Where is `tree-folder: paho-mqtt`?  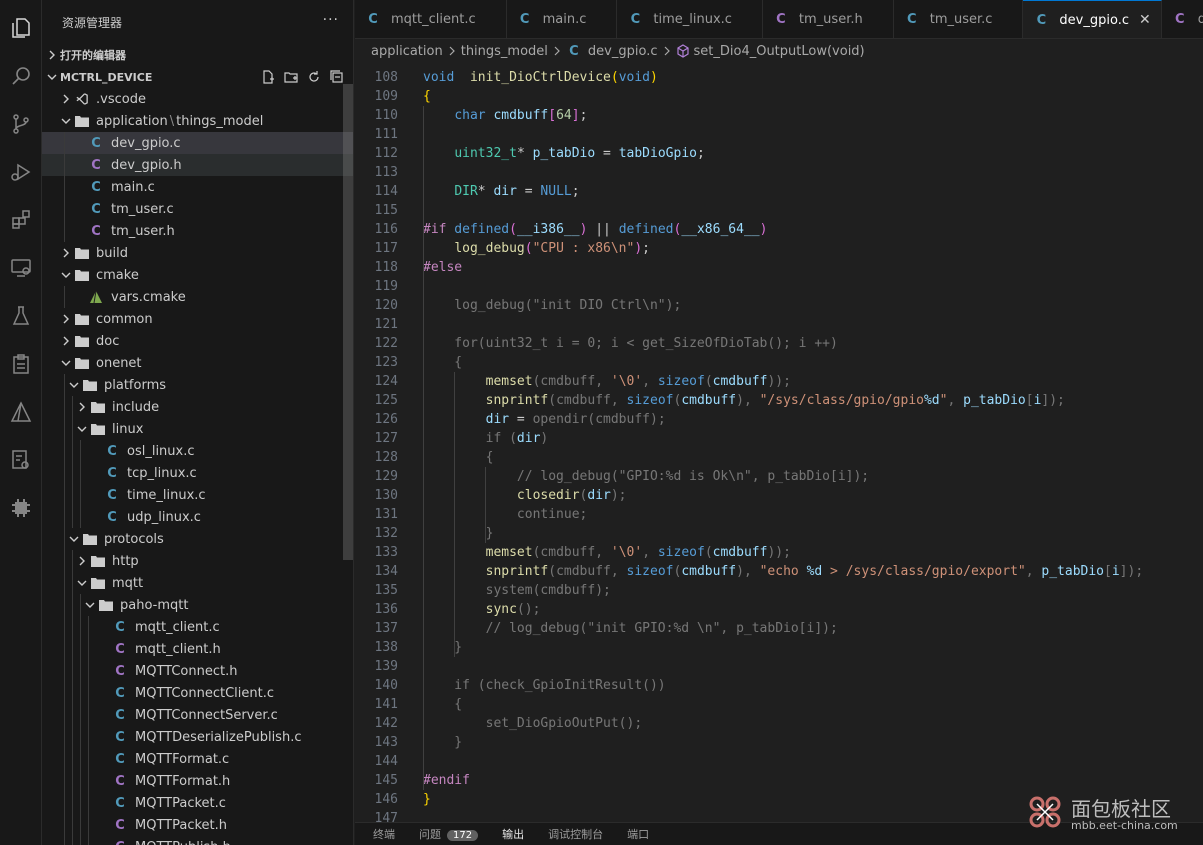
tree-folder: paho-mqtt is located at coordinates (197, 605).